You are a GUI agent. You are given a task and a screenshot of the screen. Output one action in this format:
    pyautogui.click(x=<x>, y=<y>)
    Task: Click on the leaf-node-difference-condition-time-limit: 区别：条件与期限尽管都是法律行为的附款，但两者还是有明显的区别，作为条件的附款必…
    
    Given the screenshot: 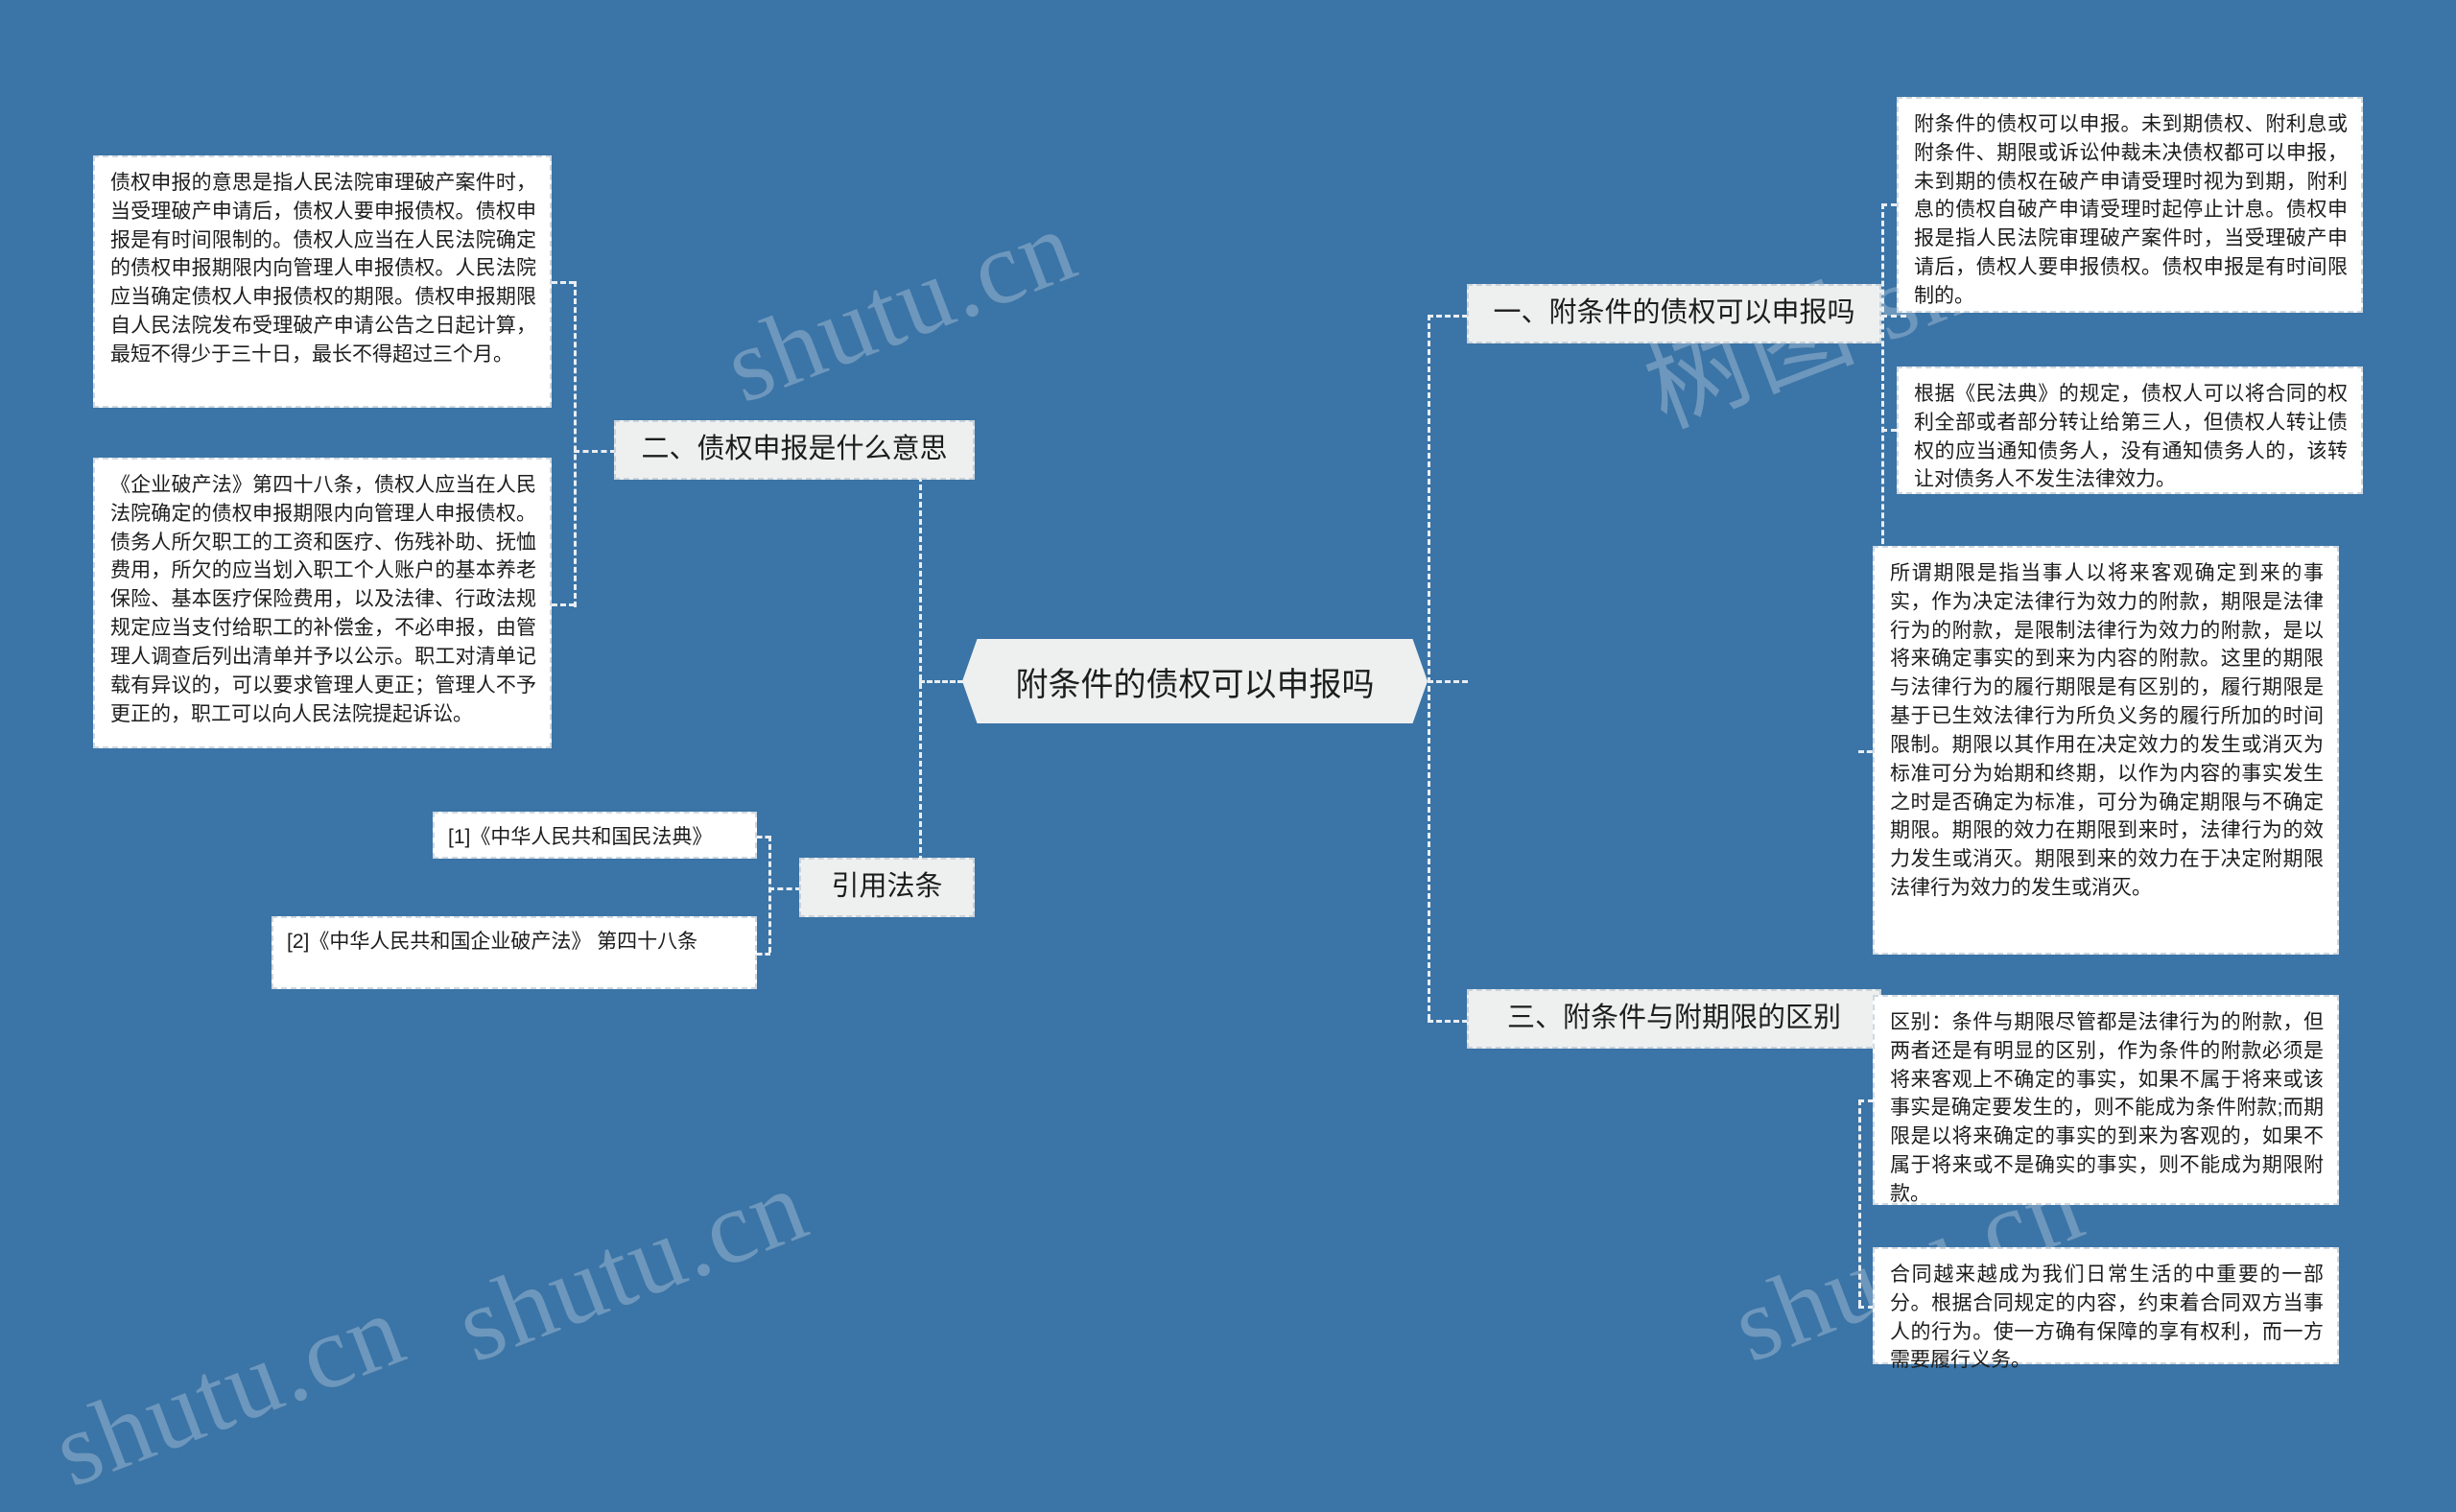 What is the action you would take?
    pyautogui.click(x=2106, y=1100)
    